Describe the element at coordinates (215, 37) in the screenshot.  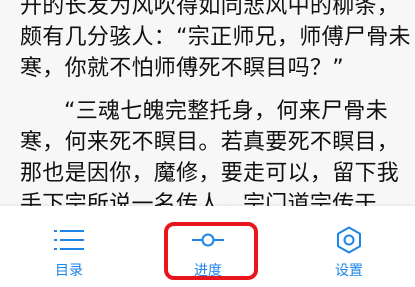
I see `text-line: 颇有几分骇人：“宗正师兄，师傅尸骨未` at that location.